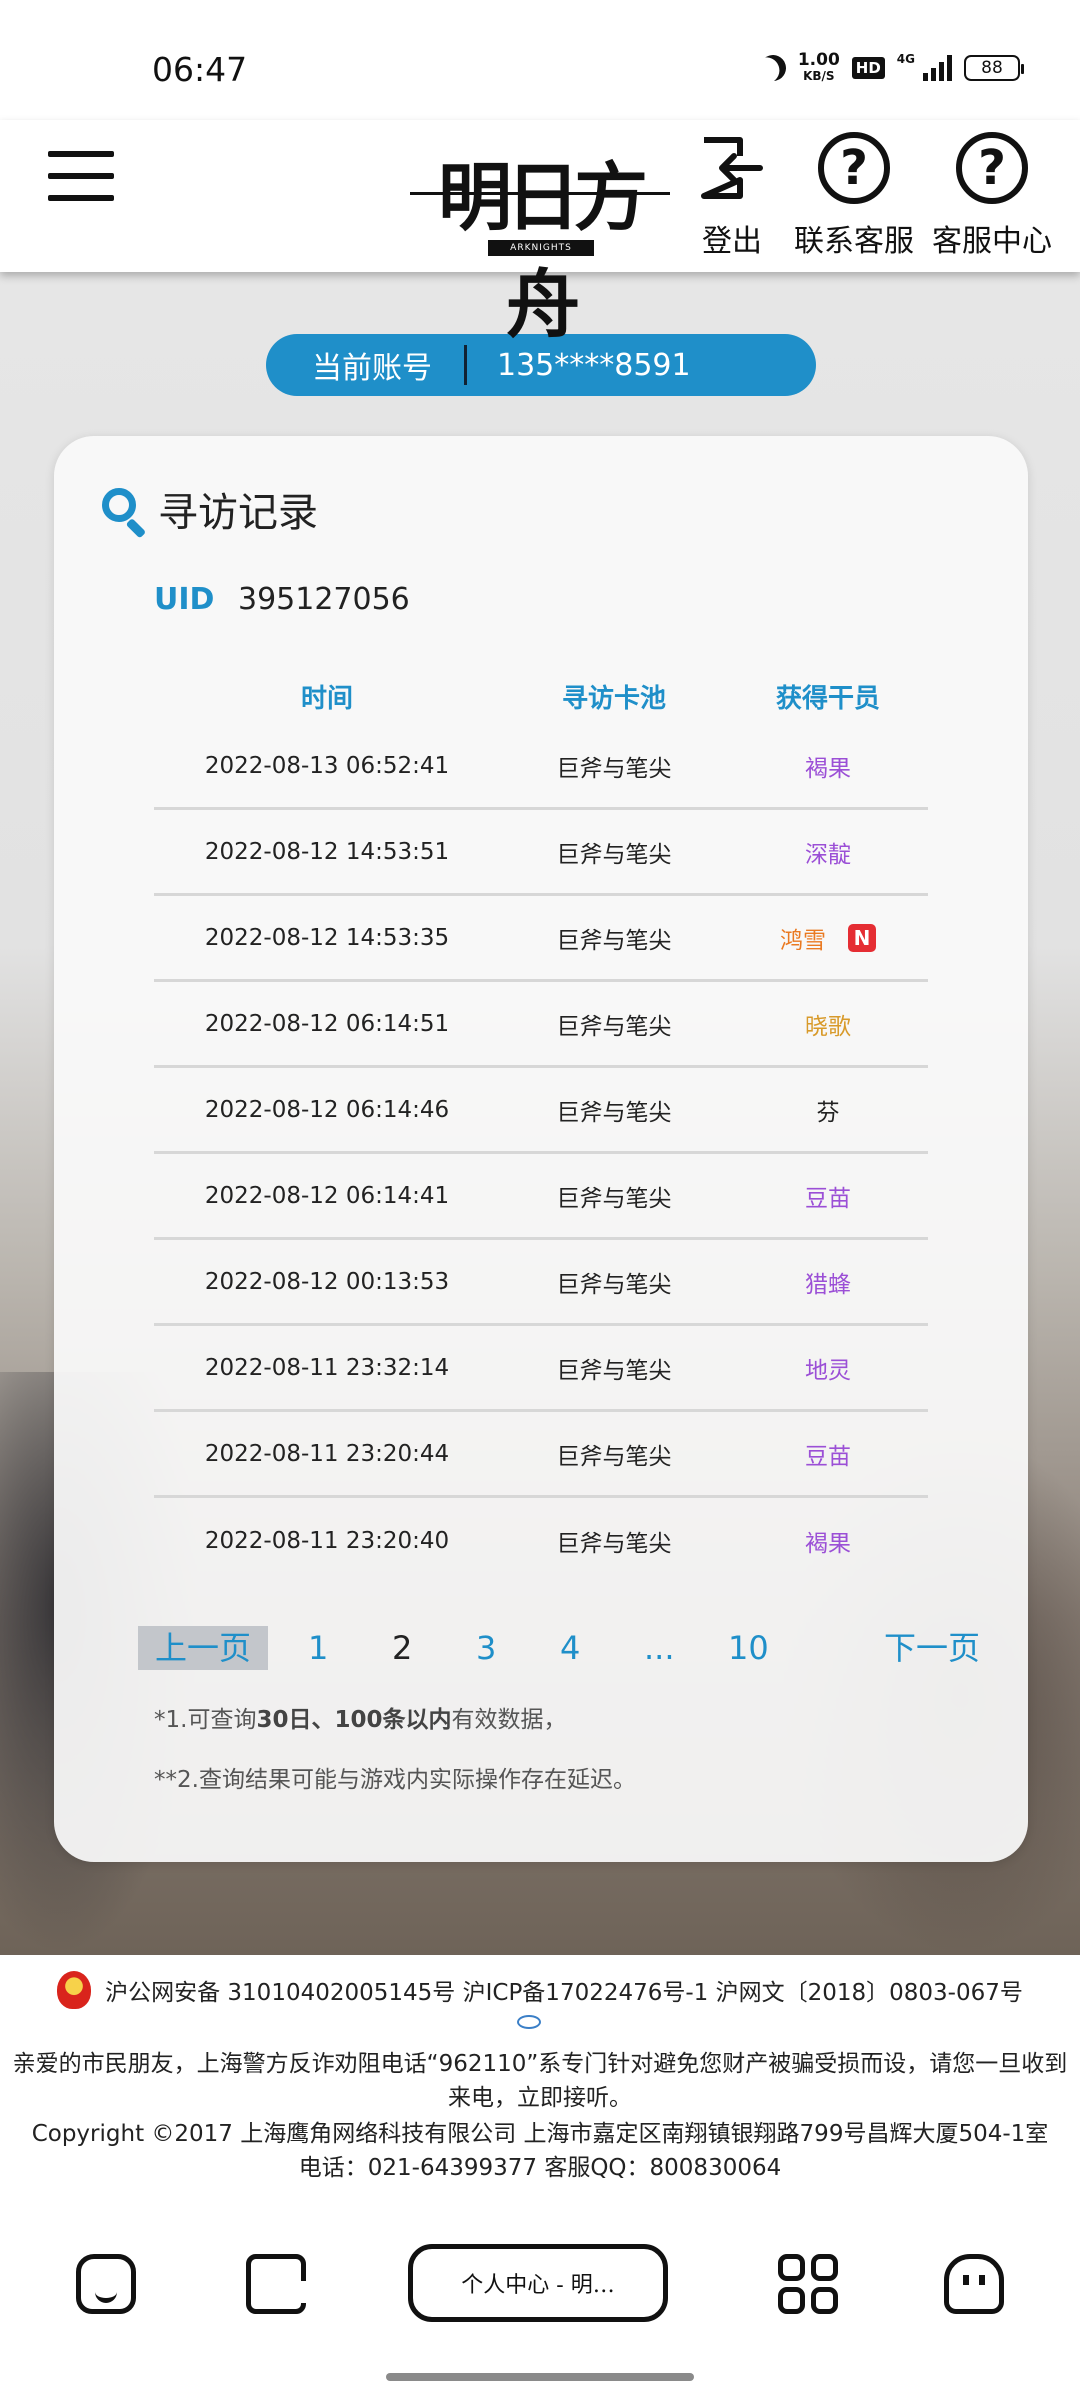 This screenshot has width=1080, height=2400. Describe the element at coordinates (819, 76) in the screenshot. I see `net-speed-unit: KB/S` at that location.